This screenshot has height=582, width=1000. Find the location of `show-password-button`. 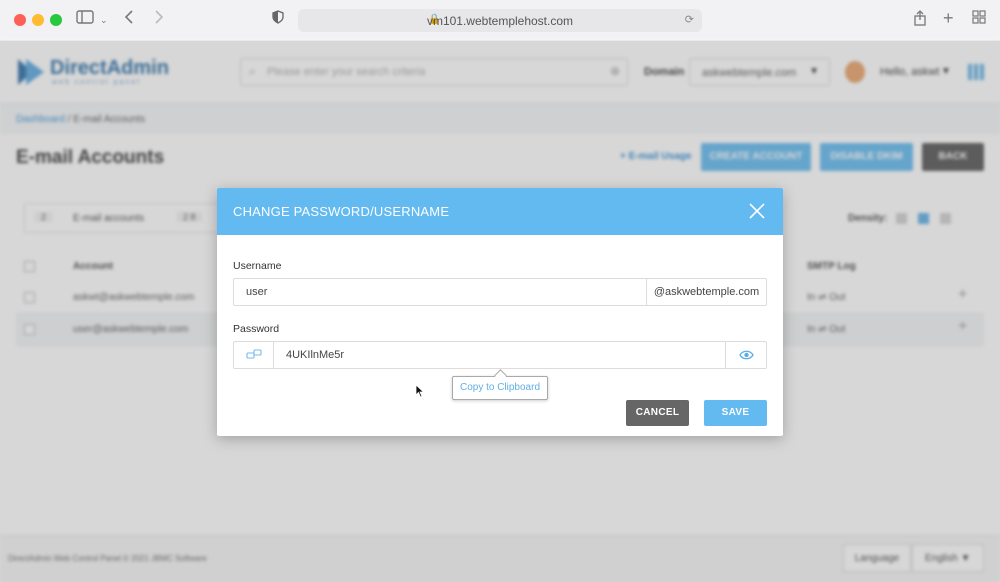

show-password-button is located at coordinates (745, 355).